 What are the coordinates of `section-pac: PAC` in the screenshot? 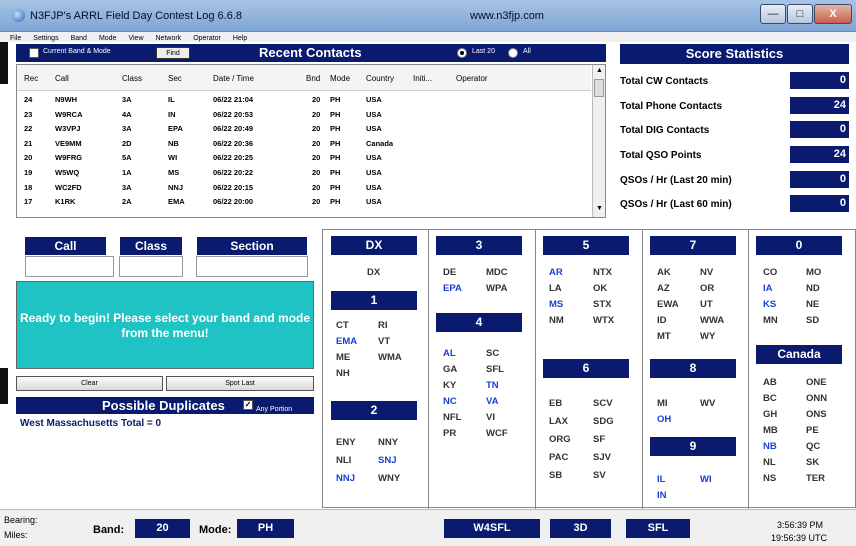 It's located at (558, 457).